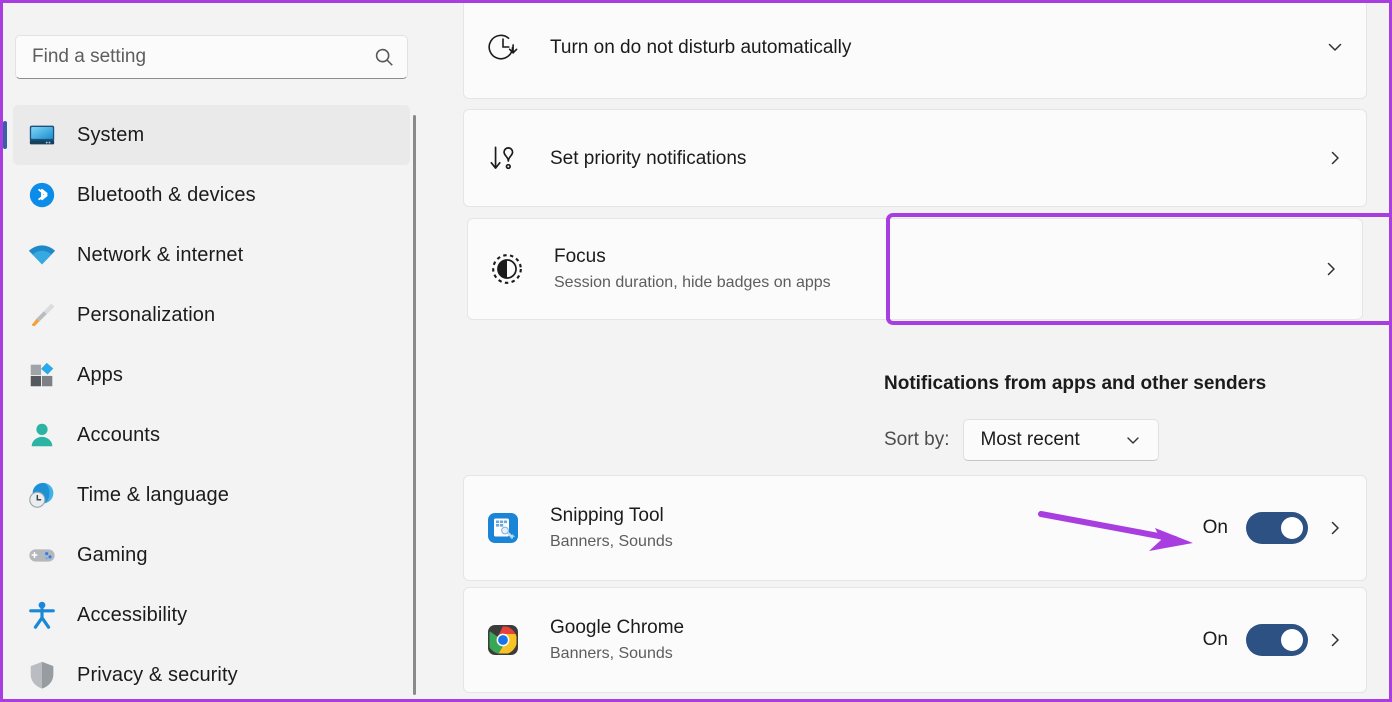  I want to click on row-subtitle: Session duration, hide badges on apps, so click(692, 282).